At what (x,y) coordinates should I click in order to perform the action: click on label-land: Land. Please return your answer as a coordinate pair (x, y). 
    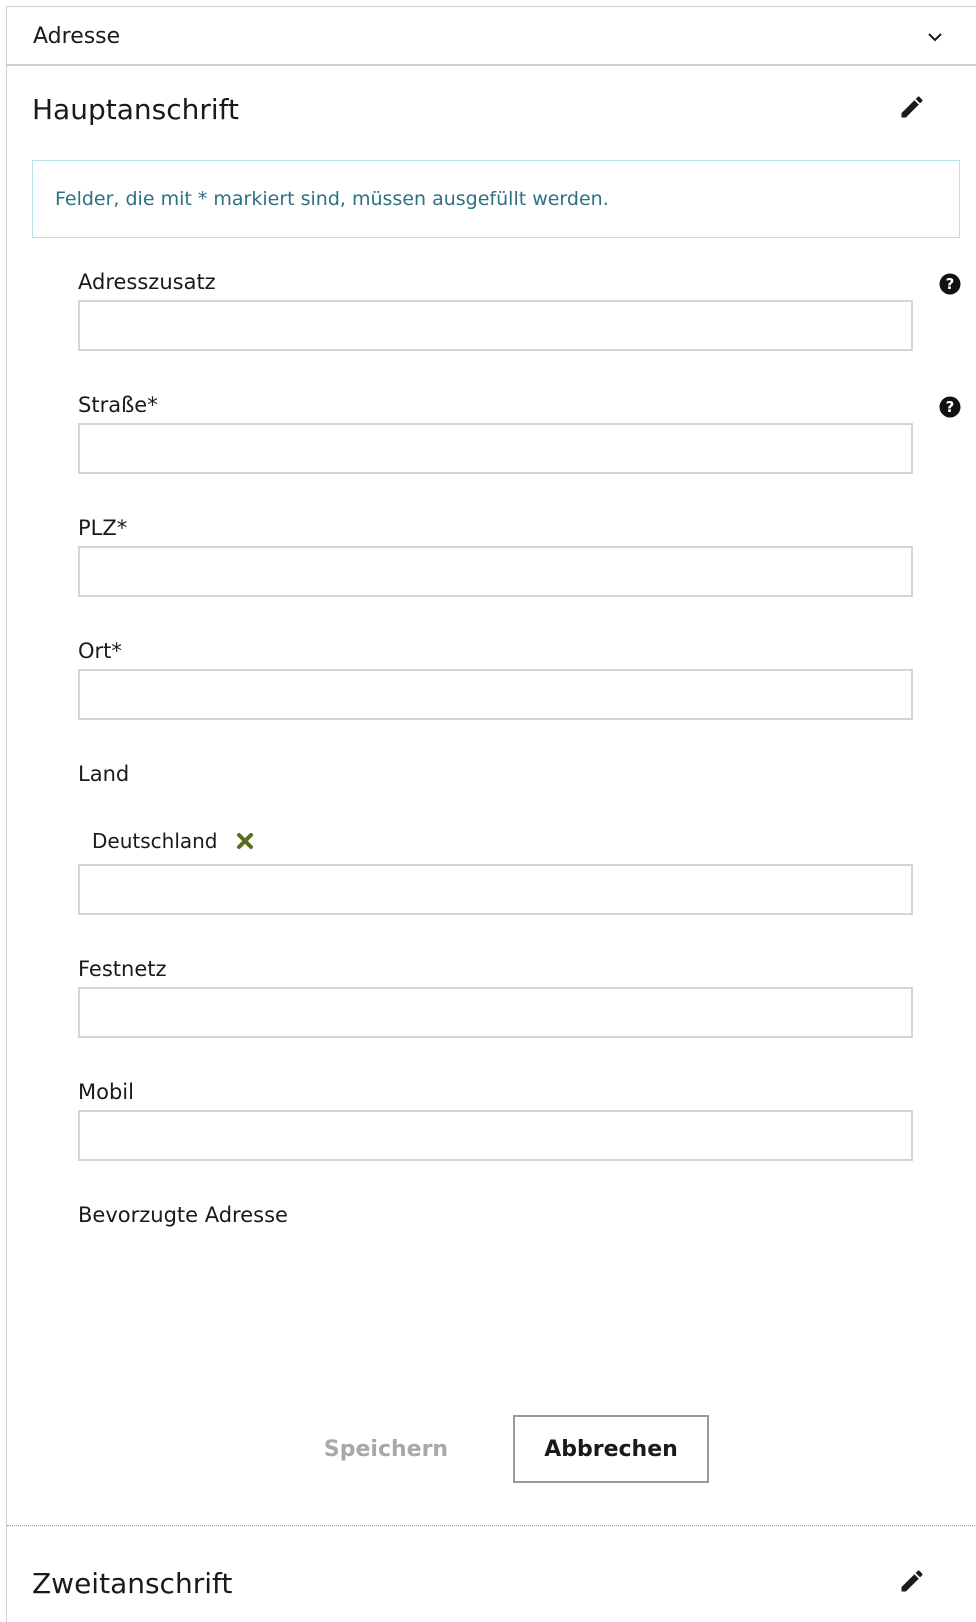
    Looking at the image, I should click on (104, 774).